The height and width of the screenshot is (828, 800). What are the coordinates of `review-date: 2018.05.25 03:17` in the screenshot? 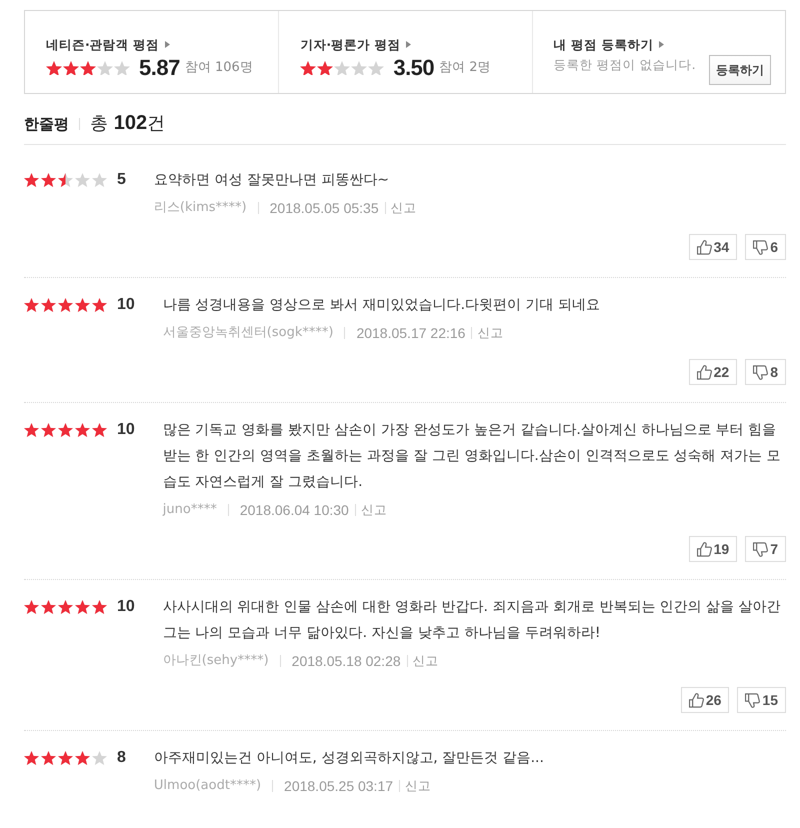 It's located at (339, 786).